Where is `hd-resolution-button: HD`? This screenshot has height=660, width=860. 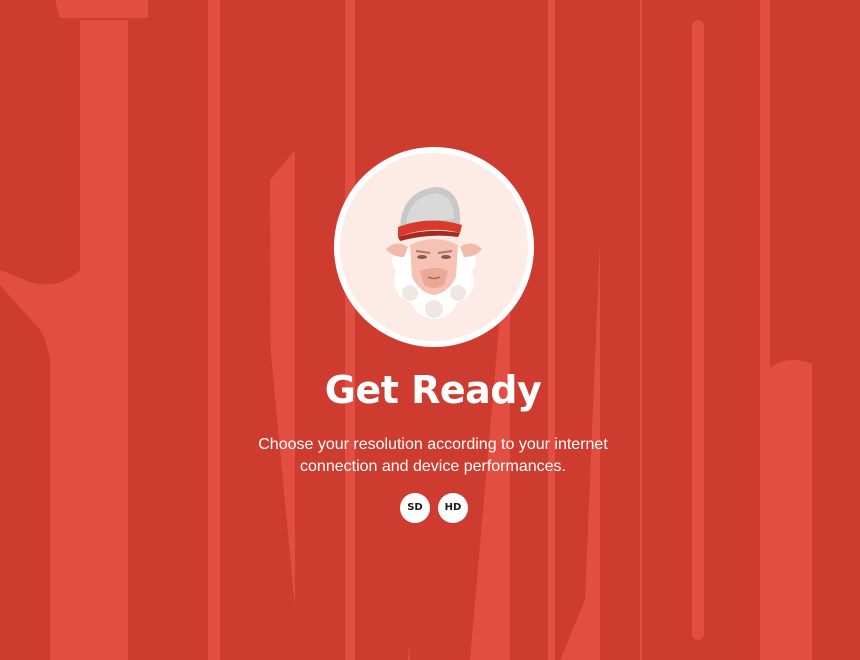
hd-resolution-button: HD is located at coordinates (453, 508).